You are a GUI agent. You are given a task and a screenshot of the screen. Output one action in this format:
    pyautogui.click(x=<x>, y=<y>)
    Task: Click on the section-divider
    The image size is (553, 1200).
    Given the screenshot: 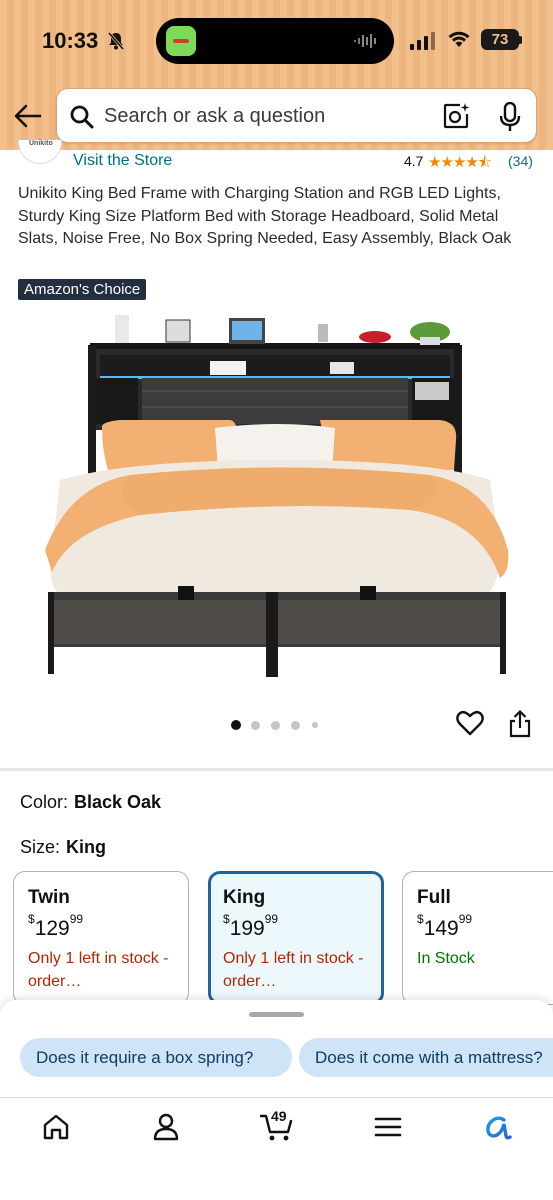 What is the action you would take?
    pyautogui.click(x=276, y=769)
    